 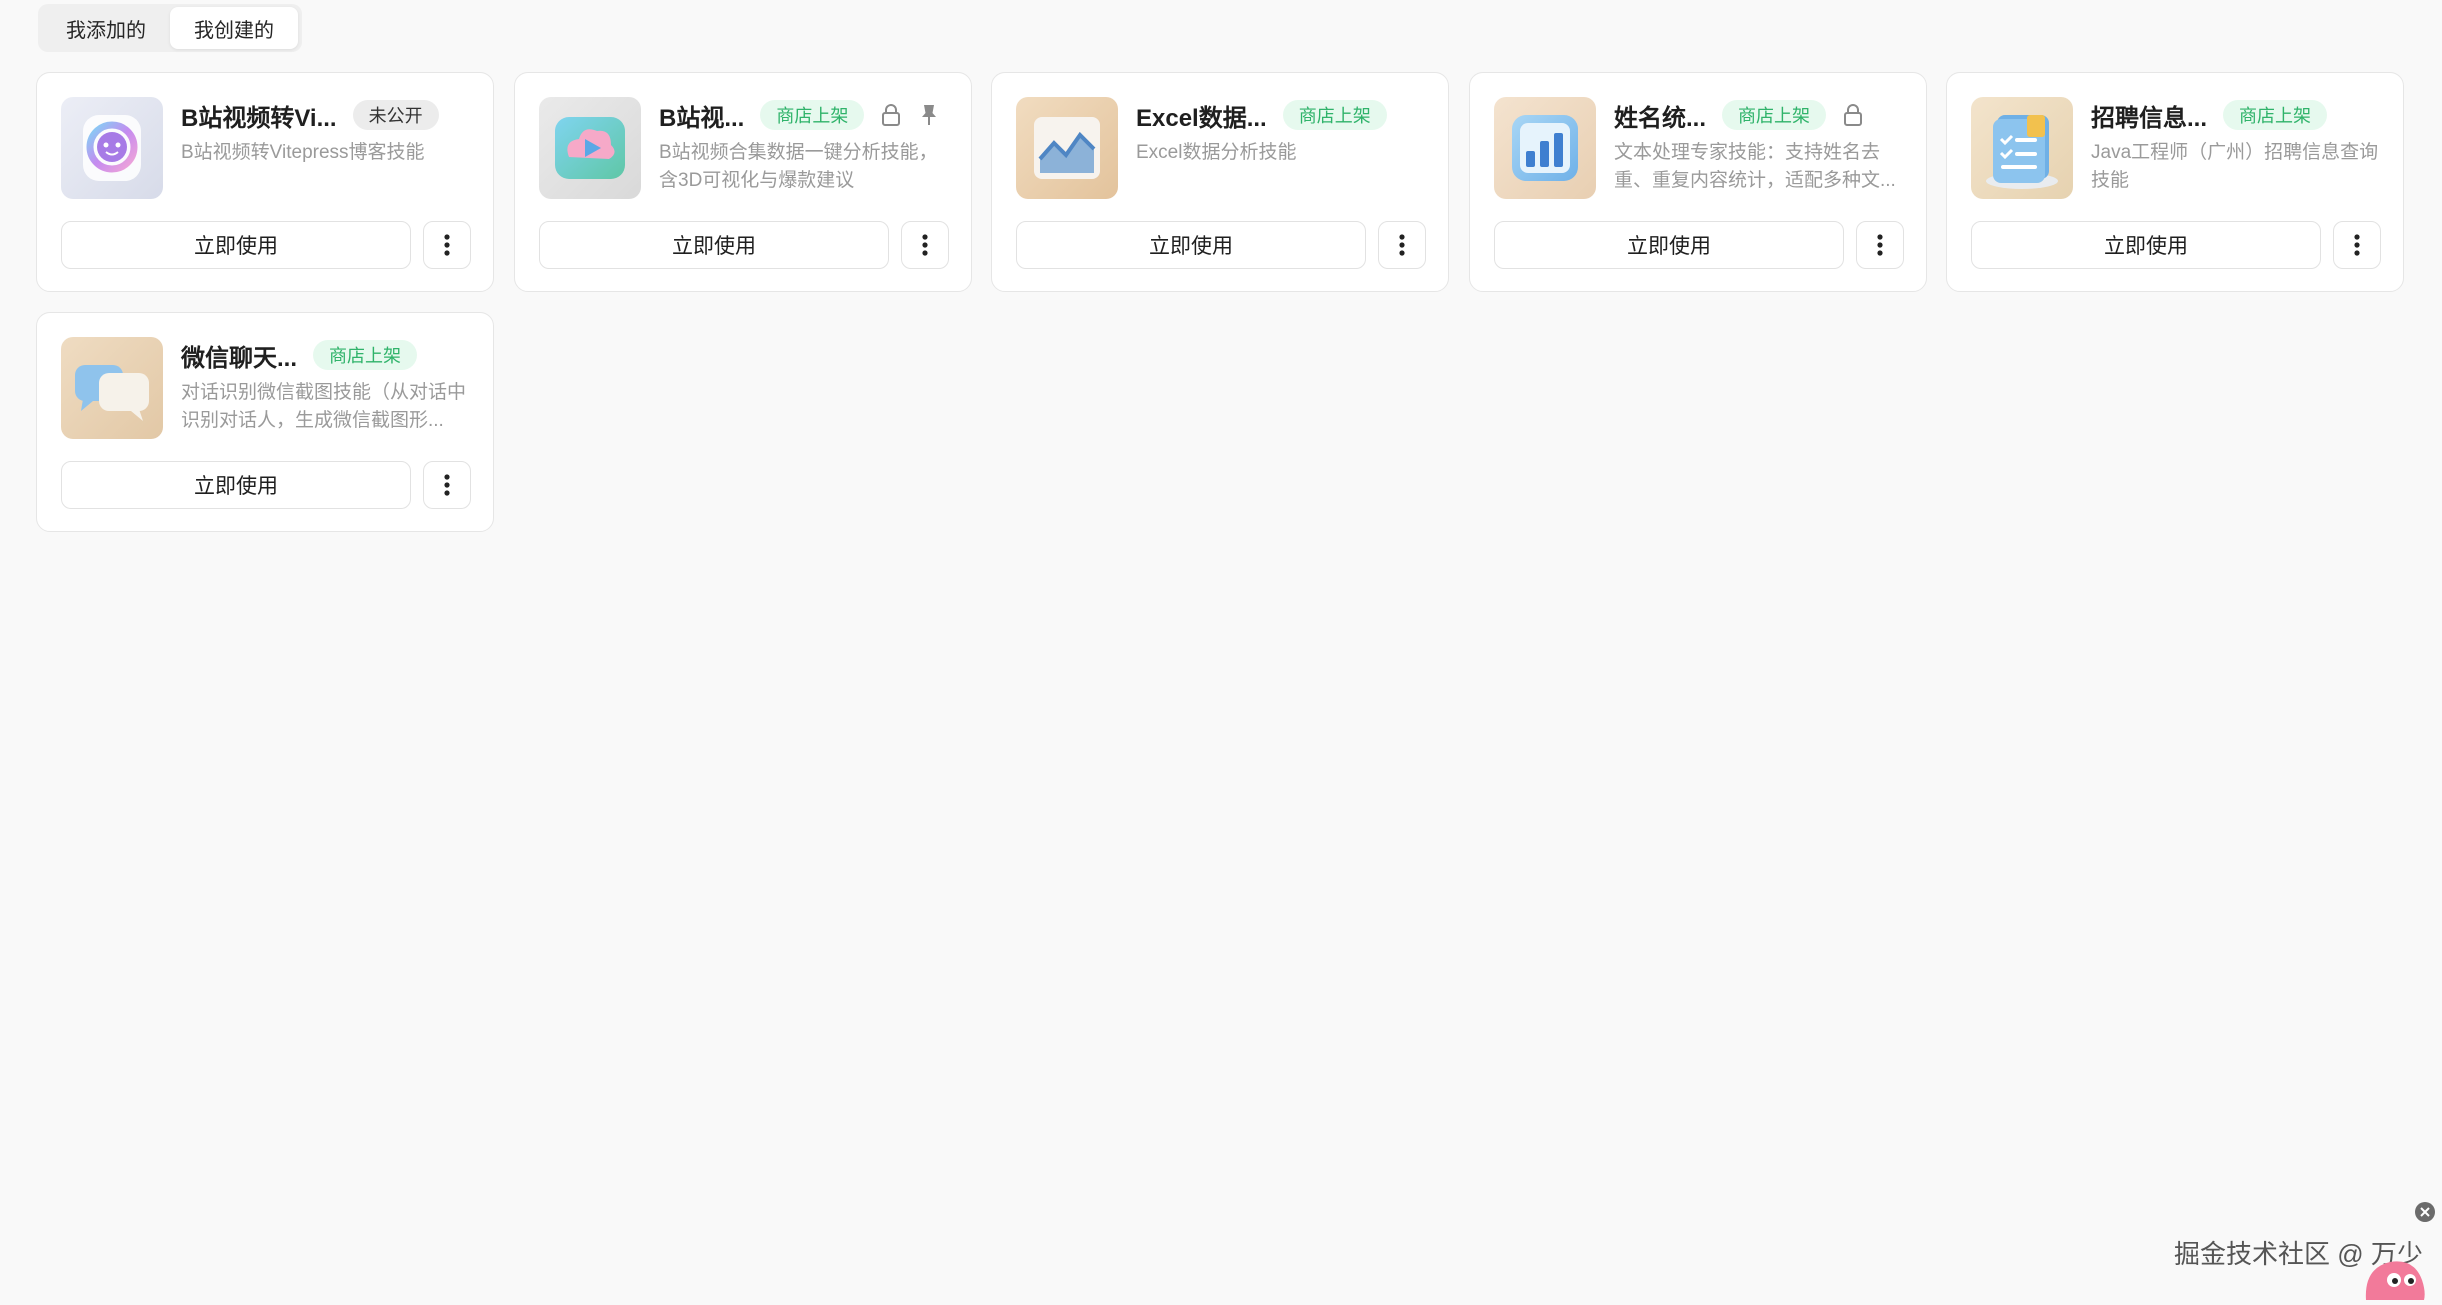 I want to click on skill-card: Excel数据... 商店上架 Excel数据分析技能 立即使用, so click(x=1220, y=182).